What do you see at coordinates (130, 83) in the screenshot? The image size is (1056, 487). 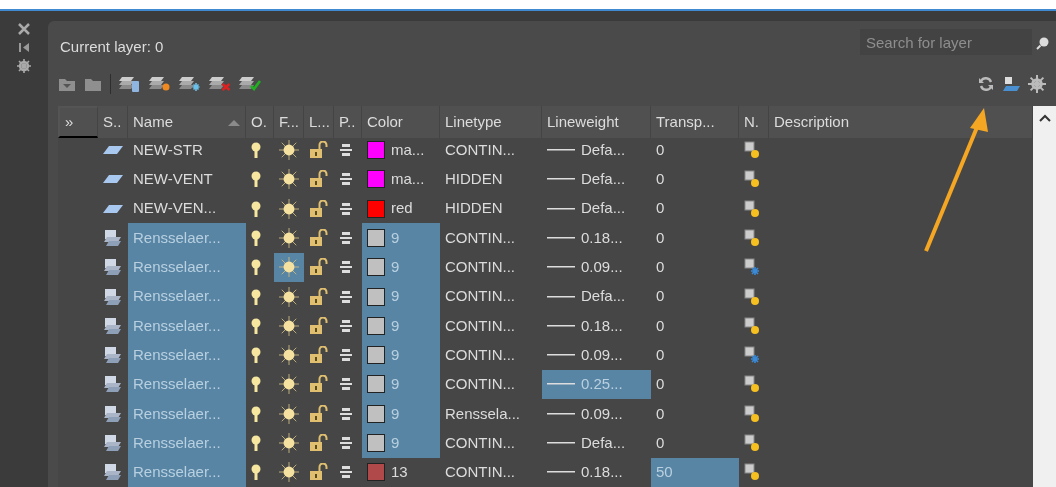 I see `layers-device-icon` at bounding box center [130, 83].